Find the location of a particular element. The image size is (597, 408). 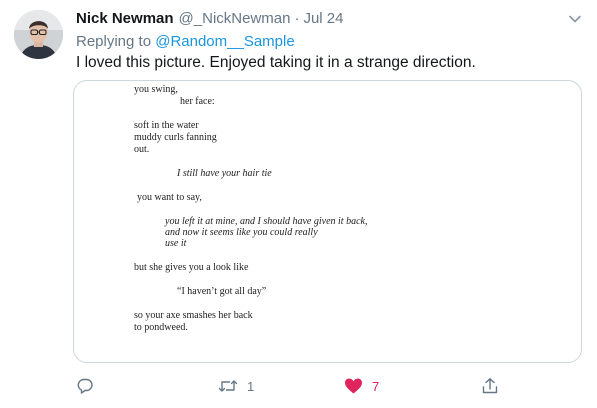

poem-line: but she gives you a look like is located at coordinates (191, 267).